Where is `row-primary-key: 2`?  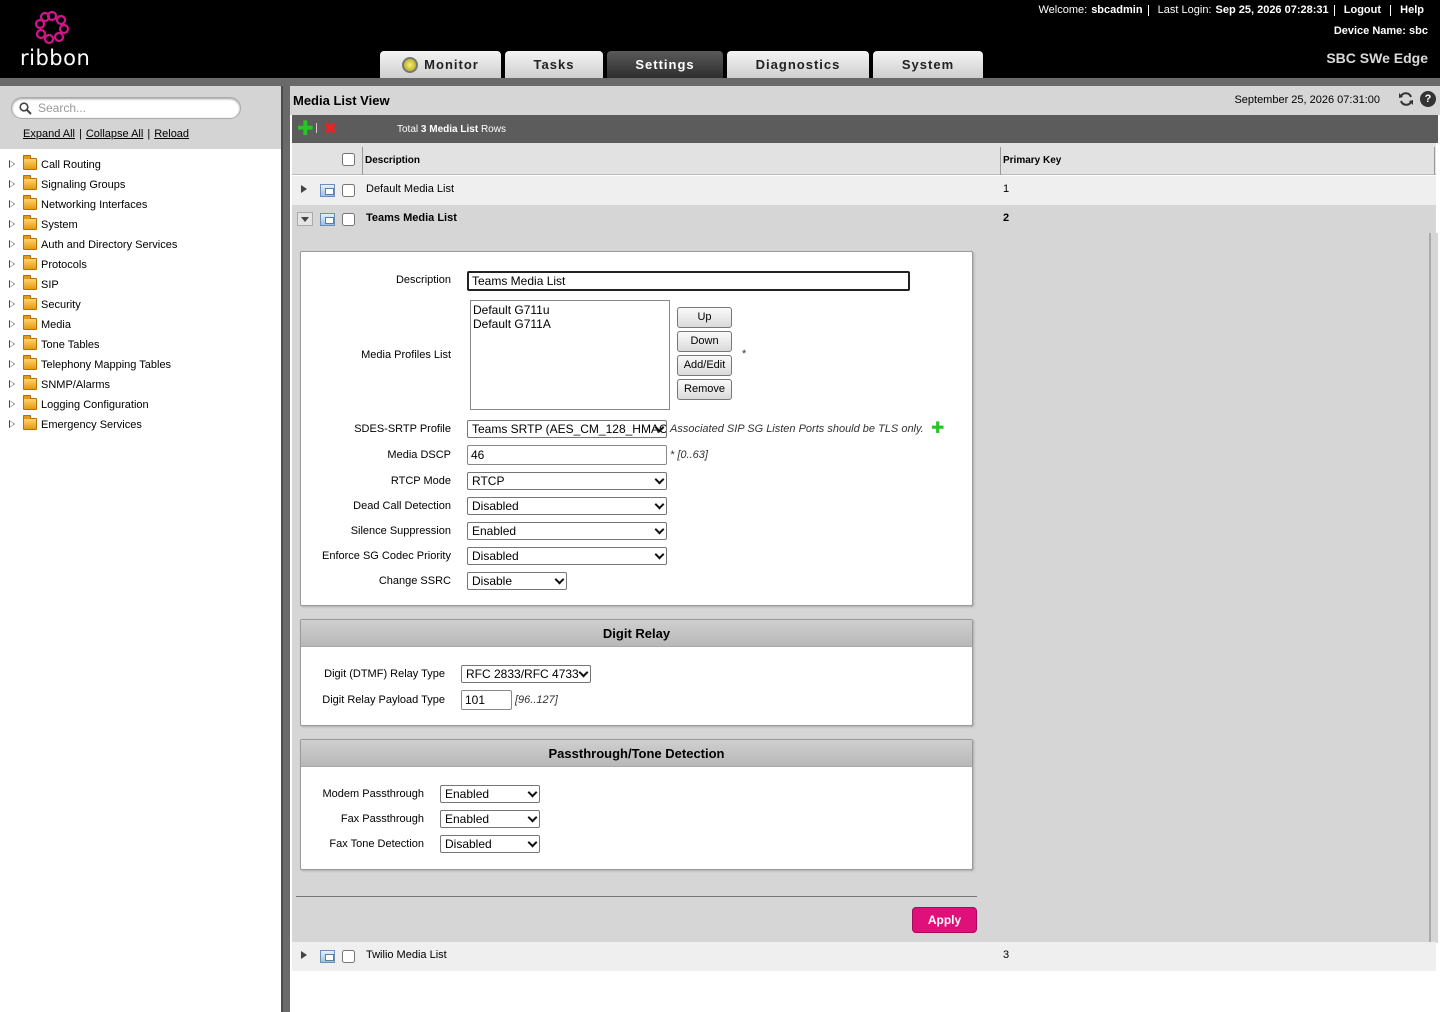 row-primary-key: 2 is located at coordinates (1006, 218).